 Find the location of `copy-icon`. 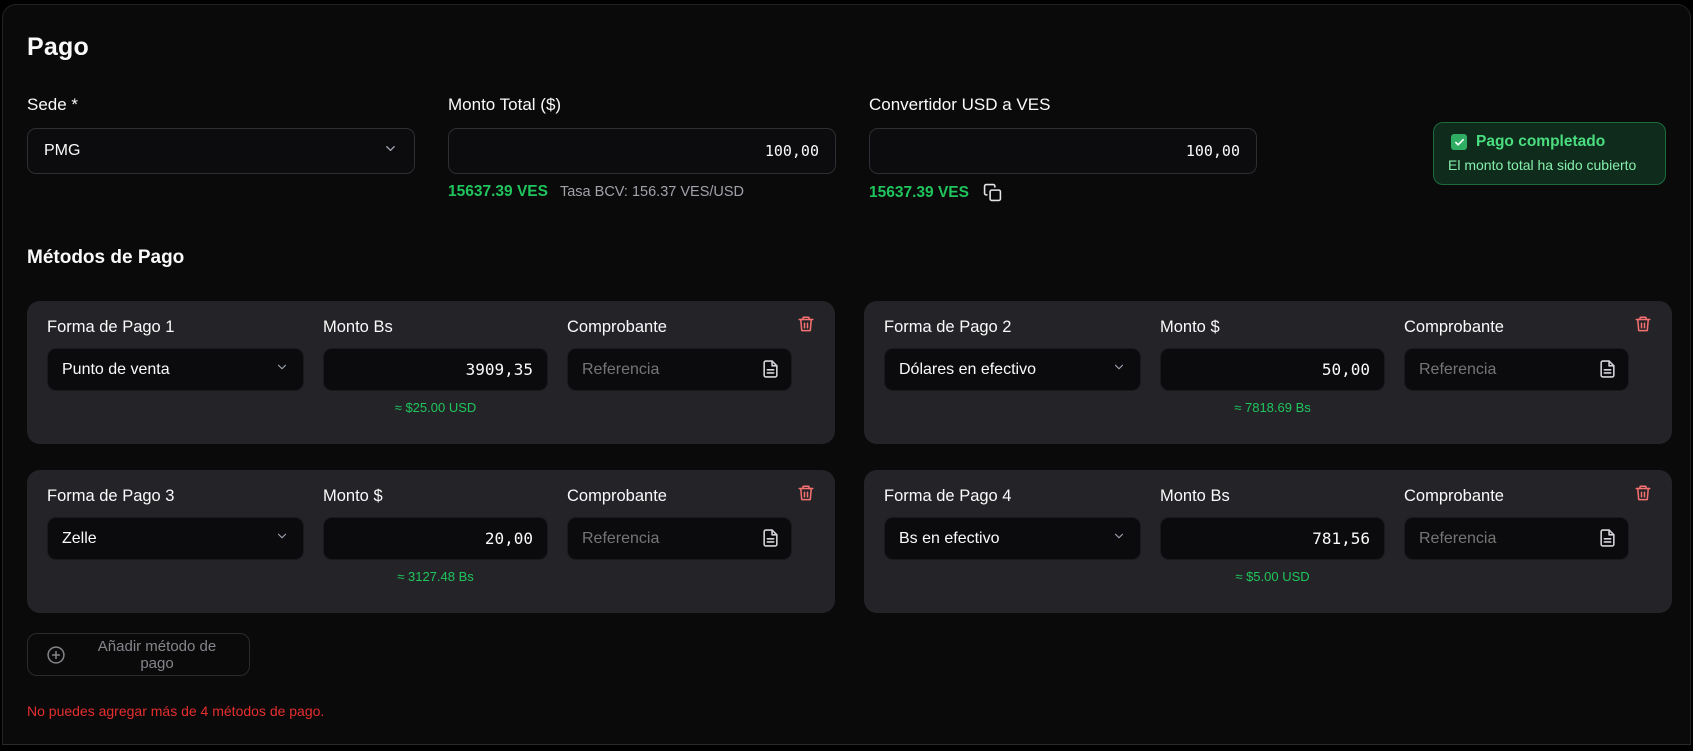

copy-icon is located at coordinates (992, 194).